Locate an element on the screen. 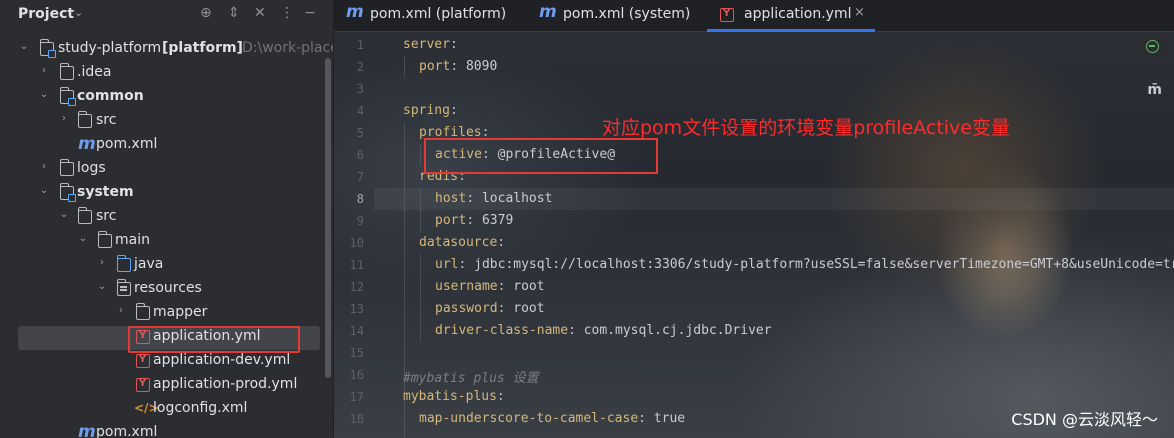 The height and width of the screenshot is (438, 1174). tree-item-mapper: › mapper is located at coordinates (166, 314).